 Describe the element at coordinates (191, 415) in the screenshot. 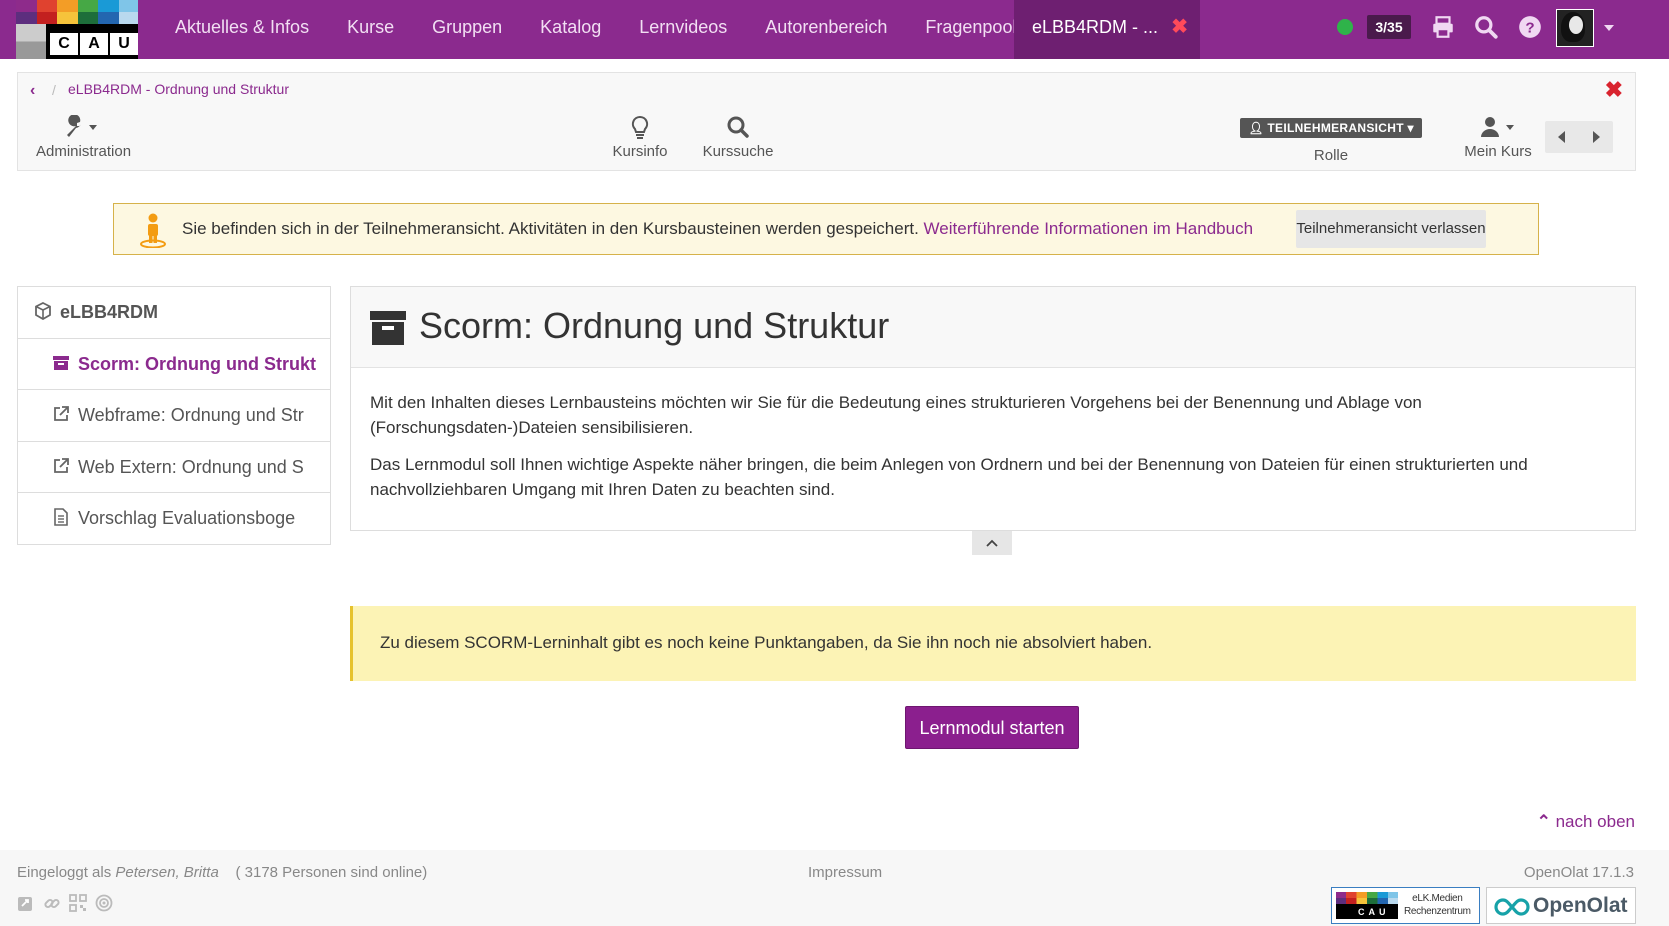

I see `menu-item-label: Webframe: Ordnung und Str` at that location.